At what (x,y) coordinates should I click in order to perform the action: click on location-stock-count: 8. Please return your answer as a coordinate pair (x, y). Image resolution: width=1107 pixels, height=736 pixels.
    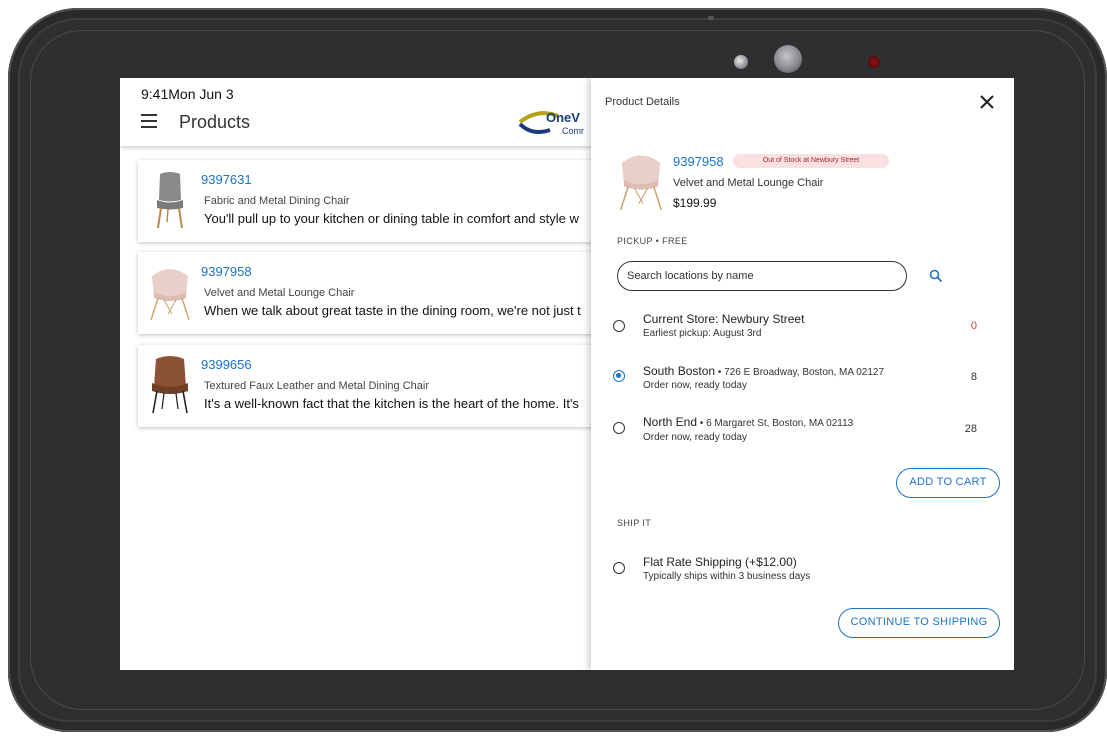
    Looking at the image, I should click on (973, 377).